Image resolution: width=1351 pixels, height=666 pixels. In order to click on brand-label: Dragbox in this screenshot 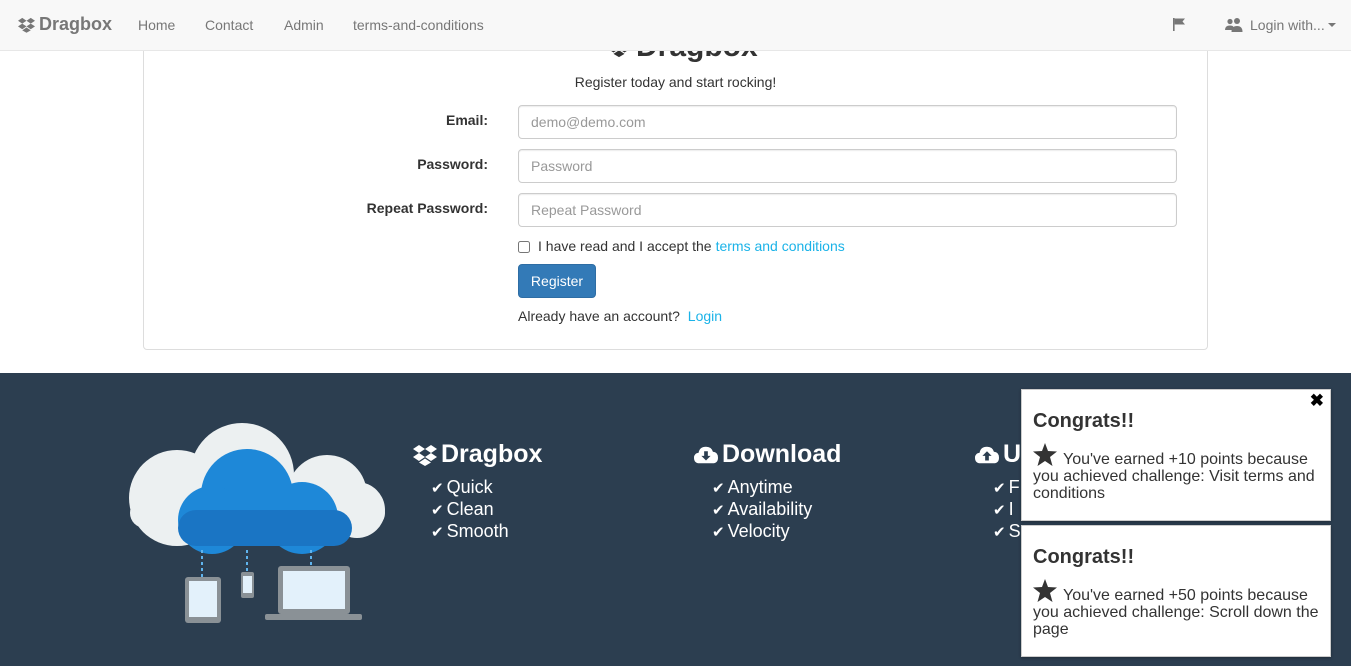, I will do `click(76, 24)`.